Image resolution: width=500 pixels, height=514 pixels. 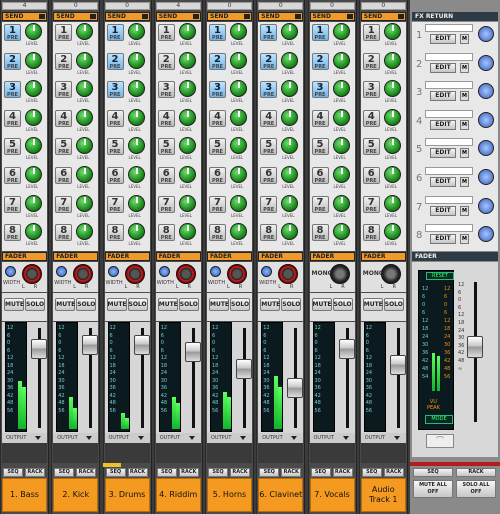 What do you see at coordinates (433, 472) in the screenshot?
I see `master-seq-button: SEQ` at bounding box center [433, 472].